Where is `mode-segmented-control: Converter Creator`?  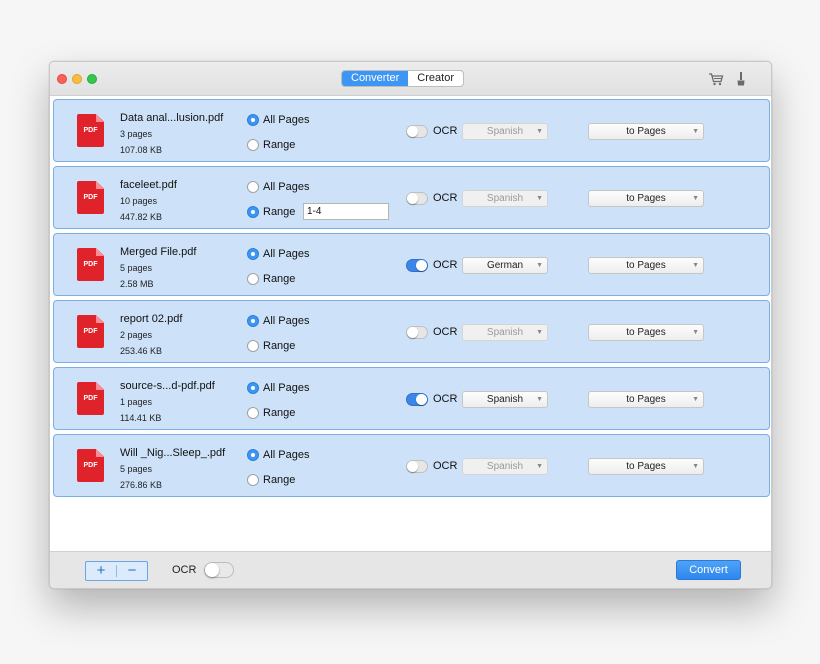
mode-segmented-control: Converter Creator is located at coordinates (402, 78).